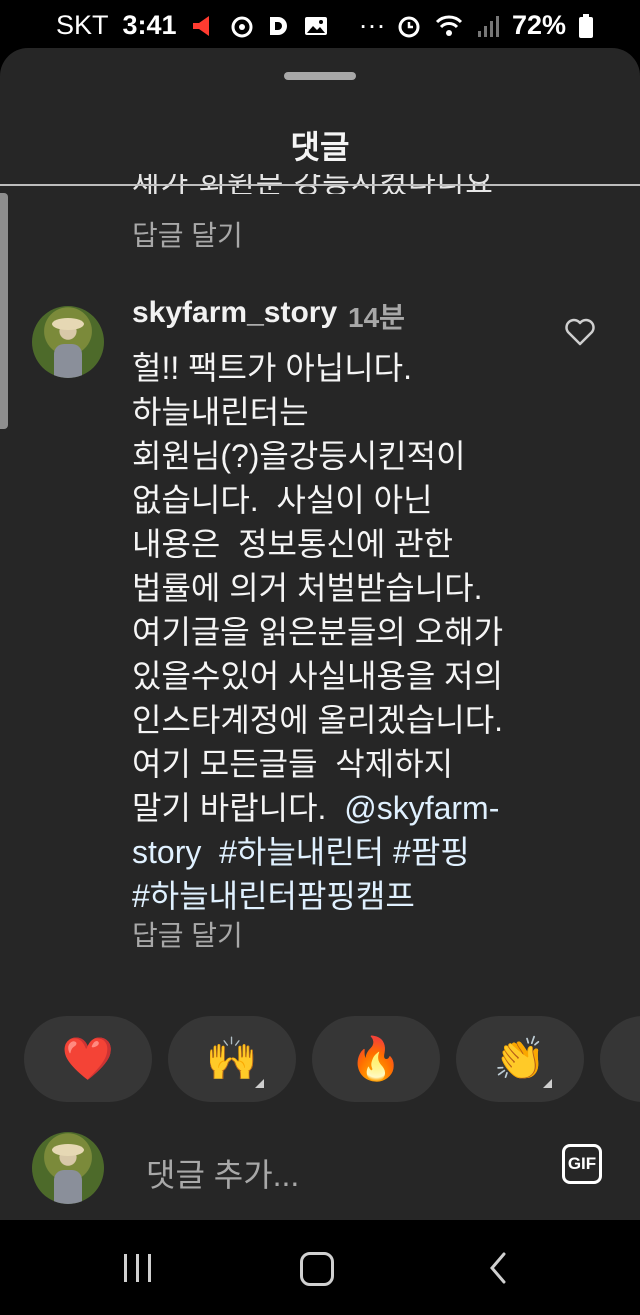  What do you see at coordinates (409, 26) in the screenshot?
I see `alarm-icon` at bounding box center [409, 26].